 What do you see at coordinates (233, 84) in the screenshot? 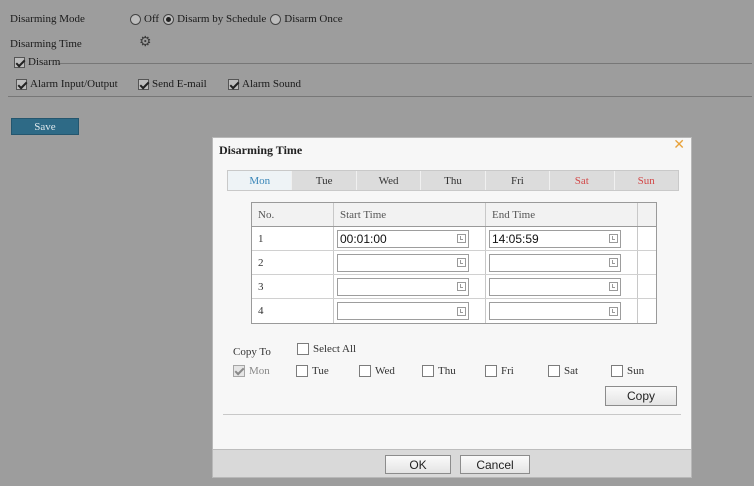
I see `alarm-sound-checkbox` at bounding box center [233, 84].